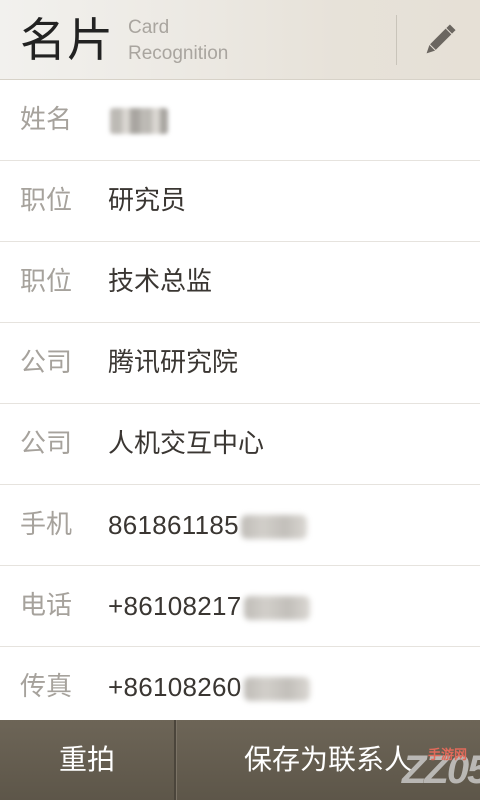 This screenshot has height=800, width=480. What do you see at coordinates (175, 606) in the screenshot?
I see `field-value: +86108217` at bounding box center [175, 606].